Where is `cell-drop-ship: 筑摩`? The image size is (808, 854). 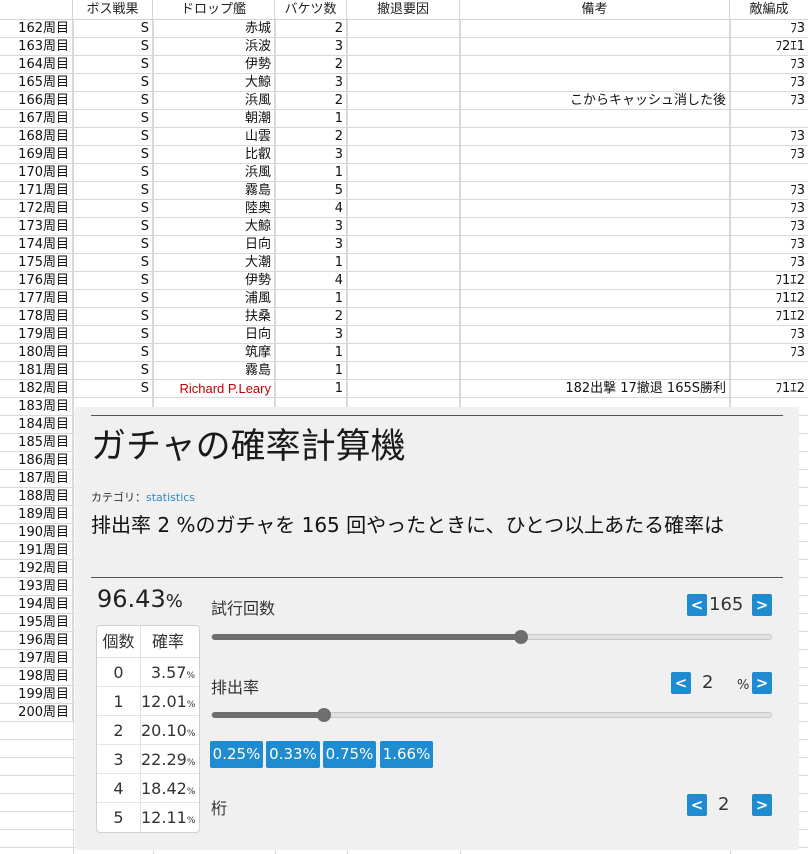
cell-drop-ship: 筑摩 is located at coordinates (214, 353).